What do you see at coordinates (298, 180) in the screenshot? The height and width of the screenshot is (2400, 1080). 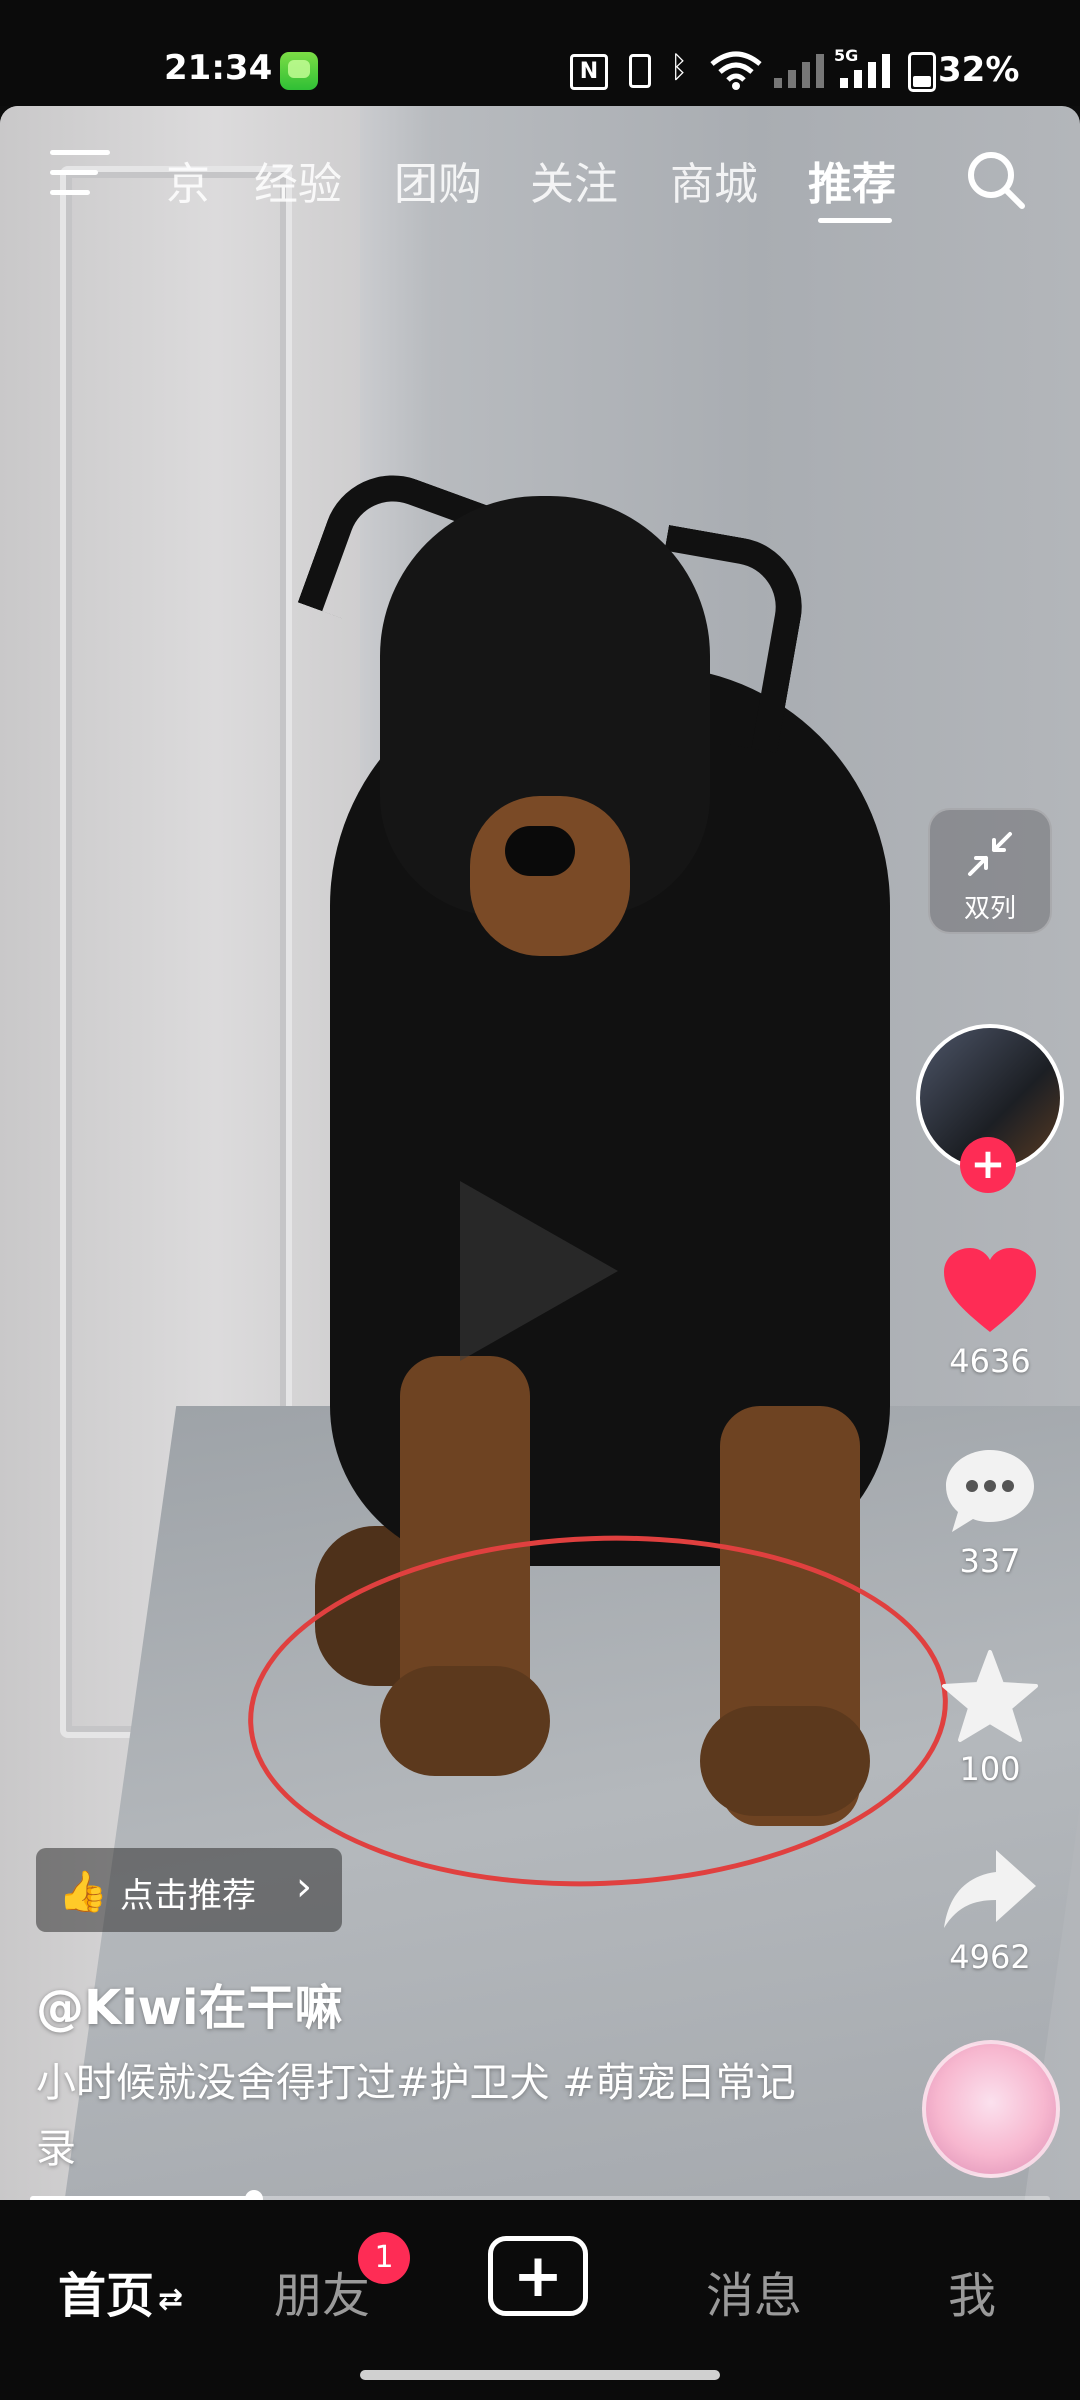 I see `tab-experience: 经验` at bounding box center [298, 180].